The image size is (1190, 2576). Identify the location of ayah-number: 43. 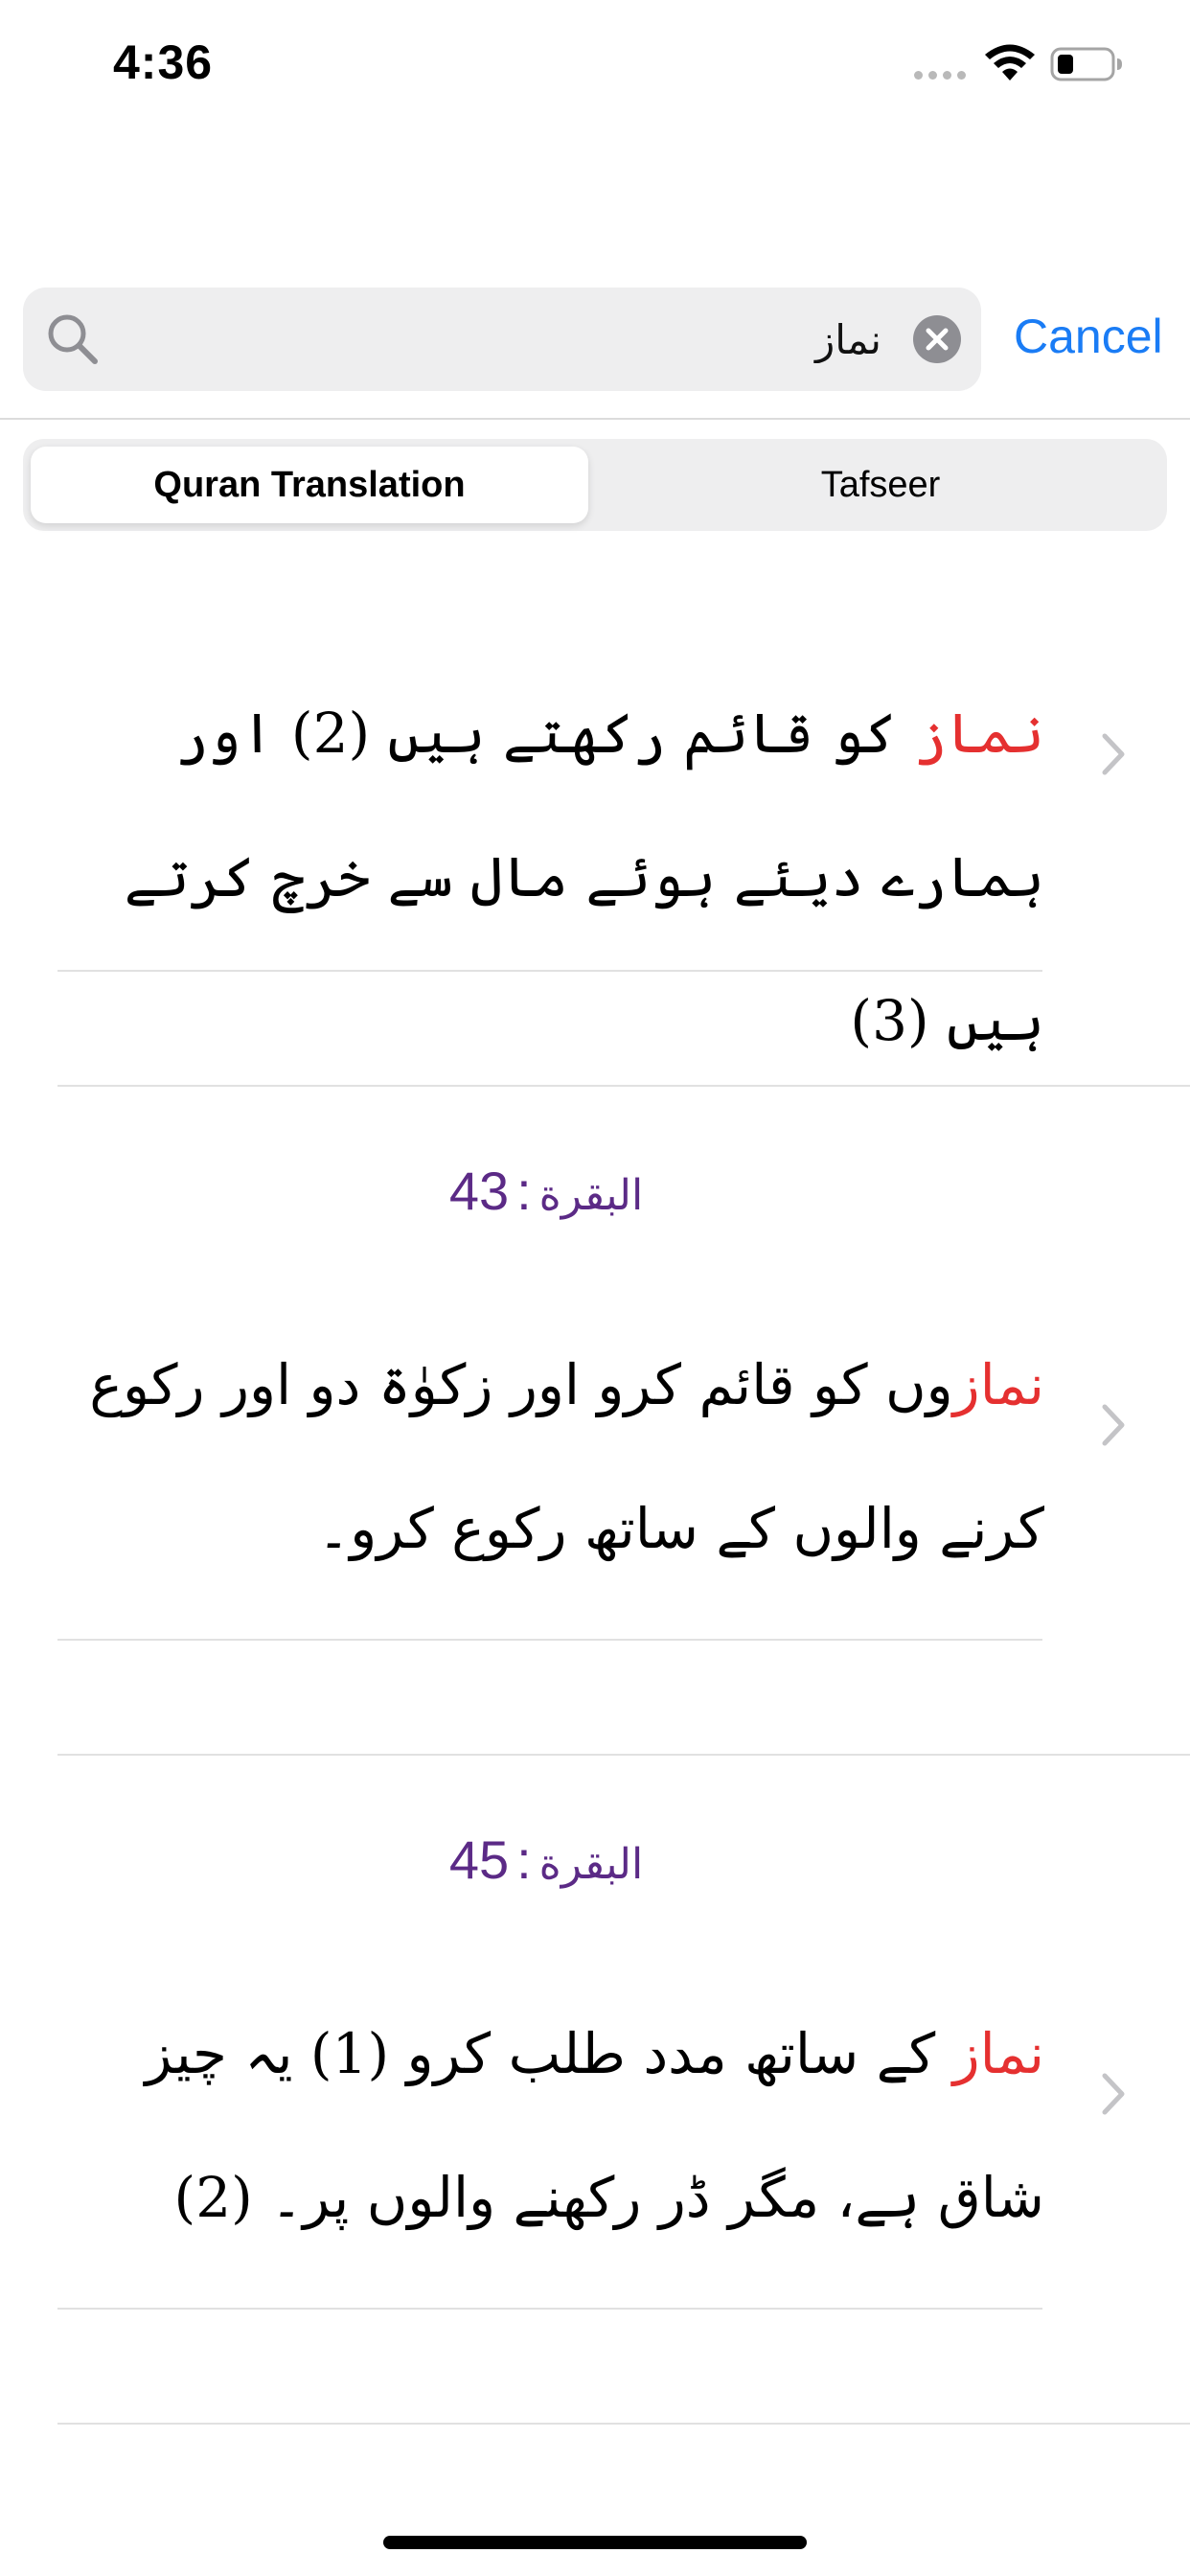
(479, 1191).